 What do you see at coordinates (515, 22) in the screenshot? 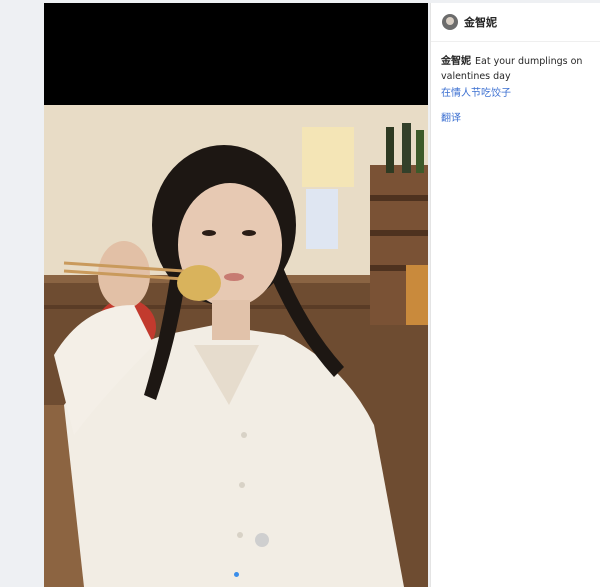
I see `post-header: 金智妮` at bounding box center [515, 22].